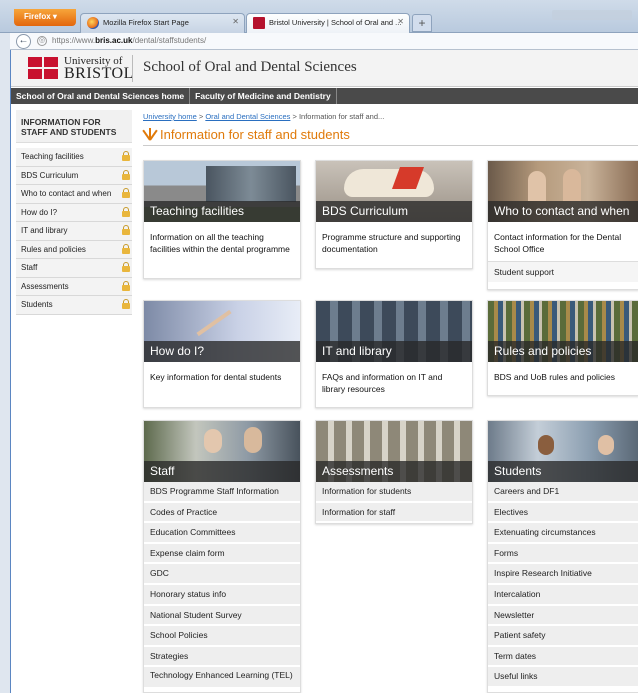 The height and width of the screenshot is (693, 638). Describe the element at coordinates (99, 74) in the screenshot. I see `university-name-line2: BRISTOL` at that location.